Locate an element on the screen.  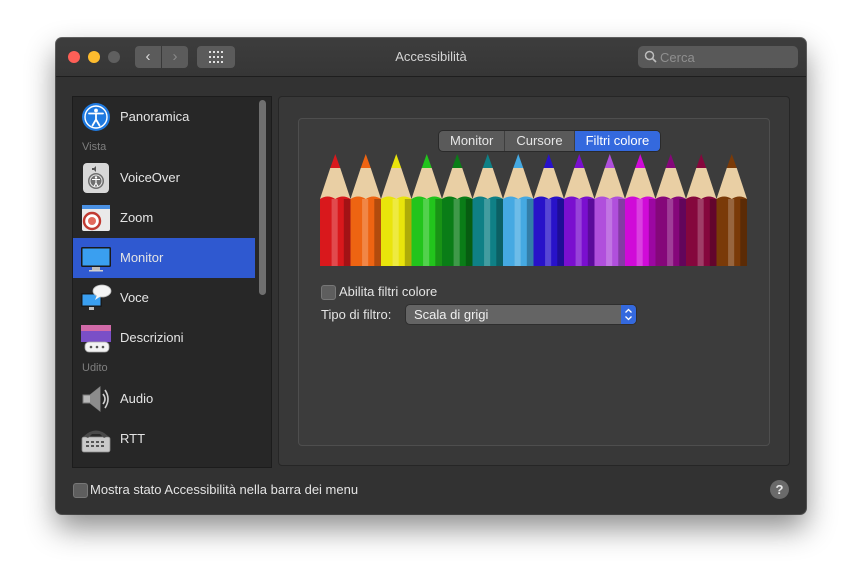
sidebar-item-label: Zoom is located at coordinates (137, 217).